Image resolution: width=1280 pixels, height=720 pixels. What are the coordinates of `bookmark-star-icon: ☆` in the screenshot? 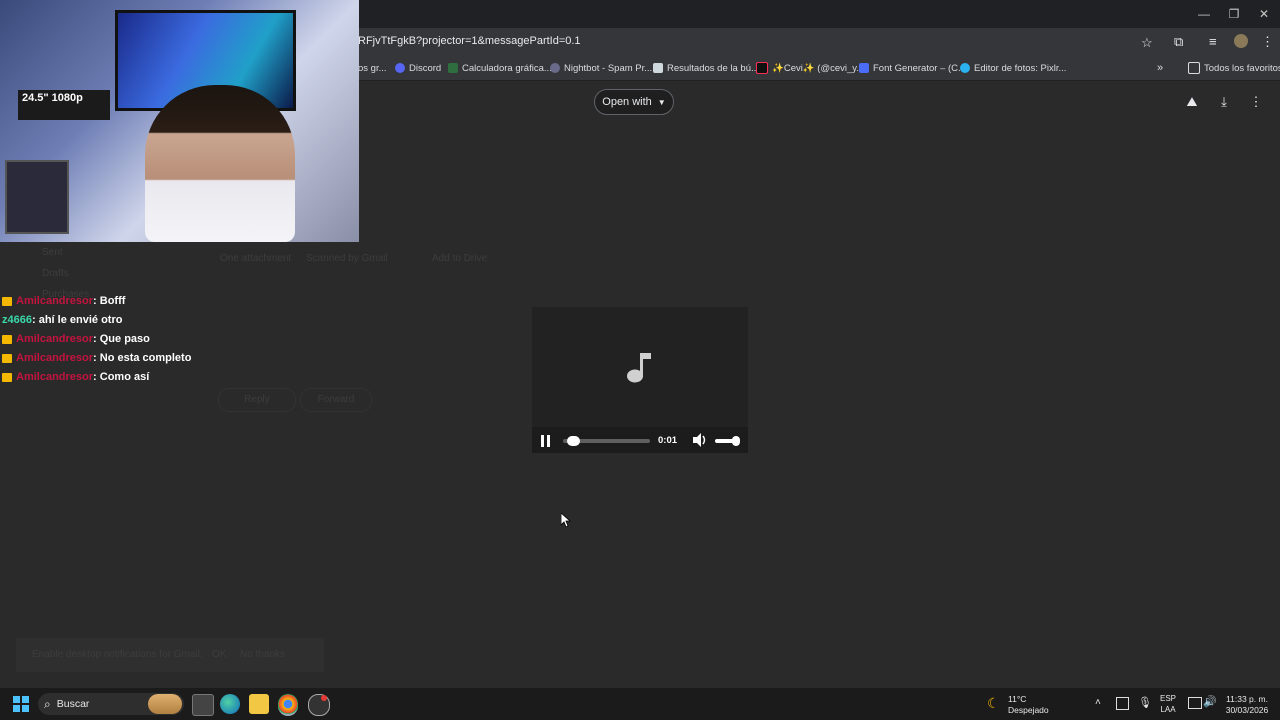 It's located at (1147, 43).